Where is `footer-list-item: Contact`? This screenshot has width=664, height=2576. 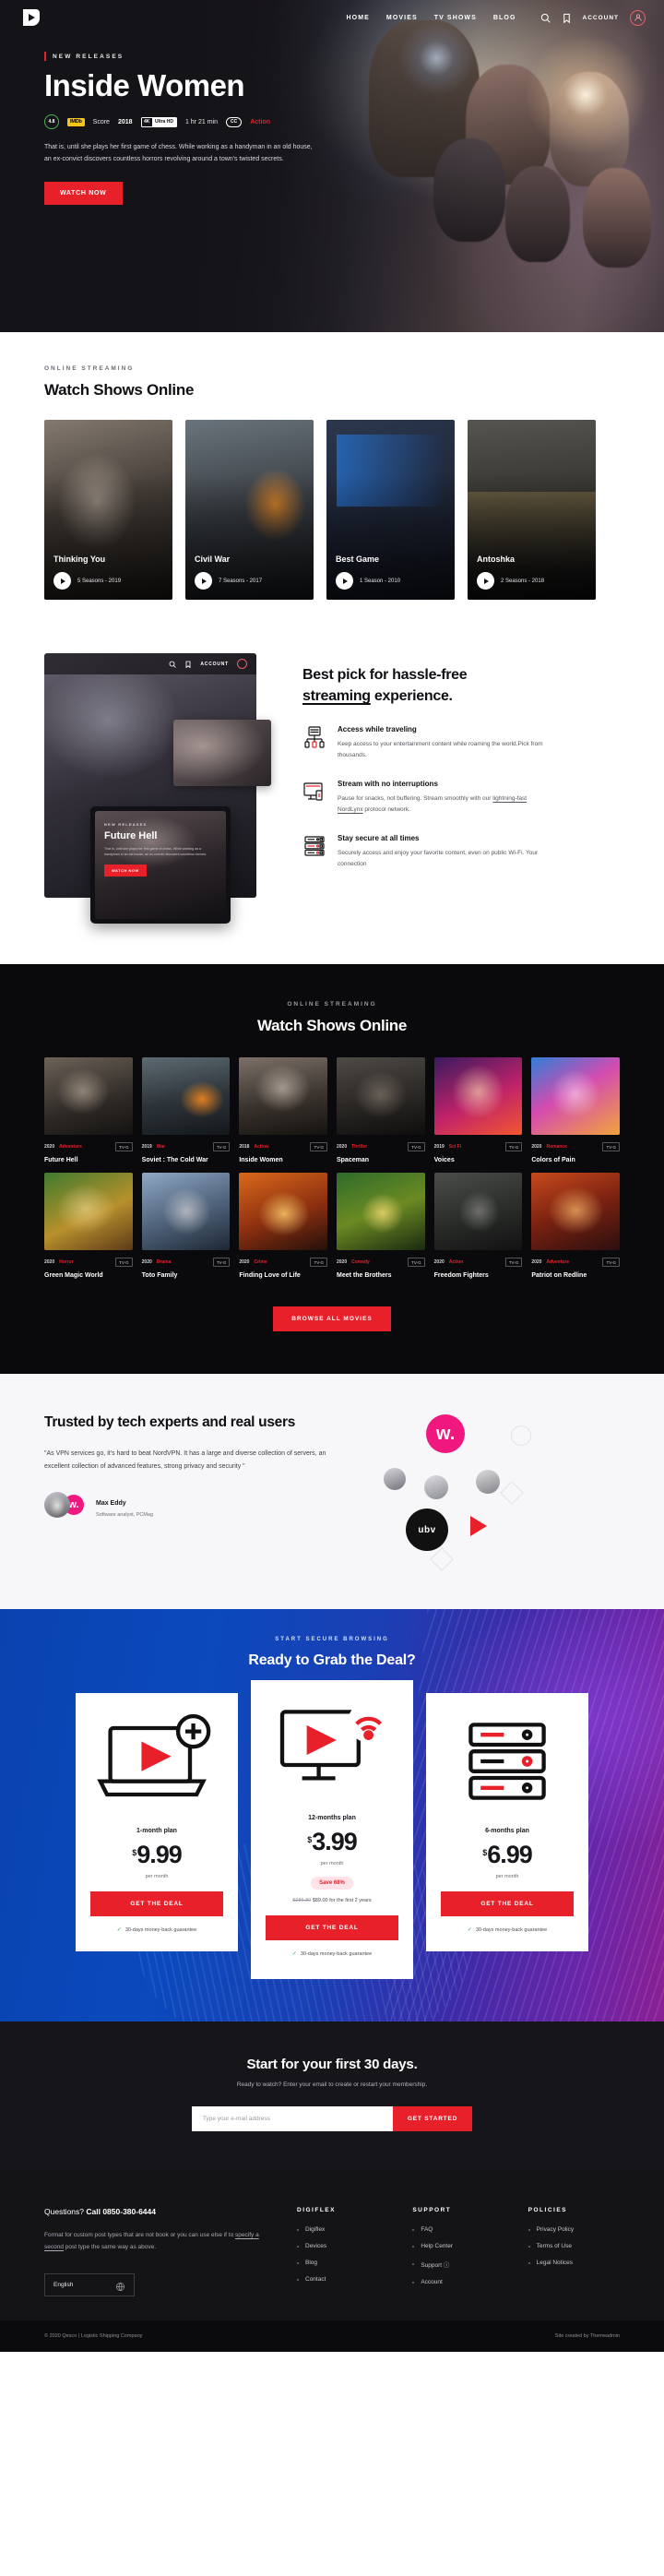
footer-list-item: Contact is located at coordinates (342, 2279).